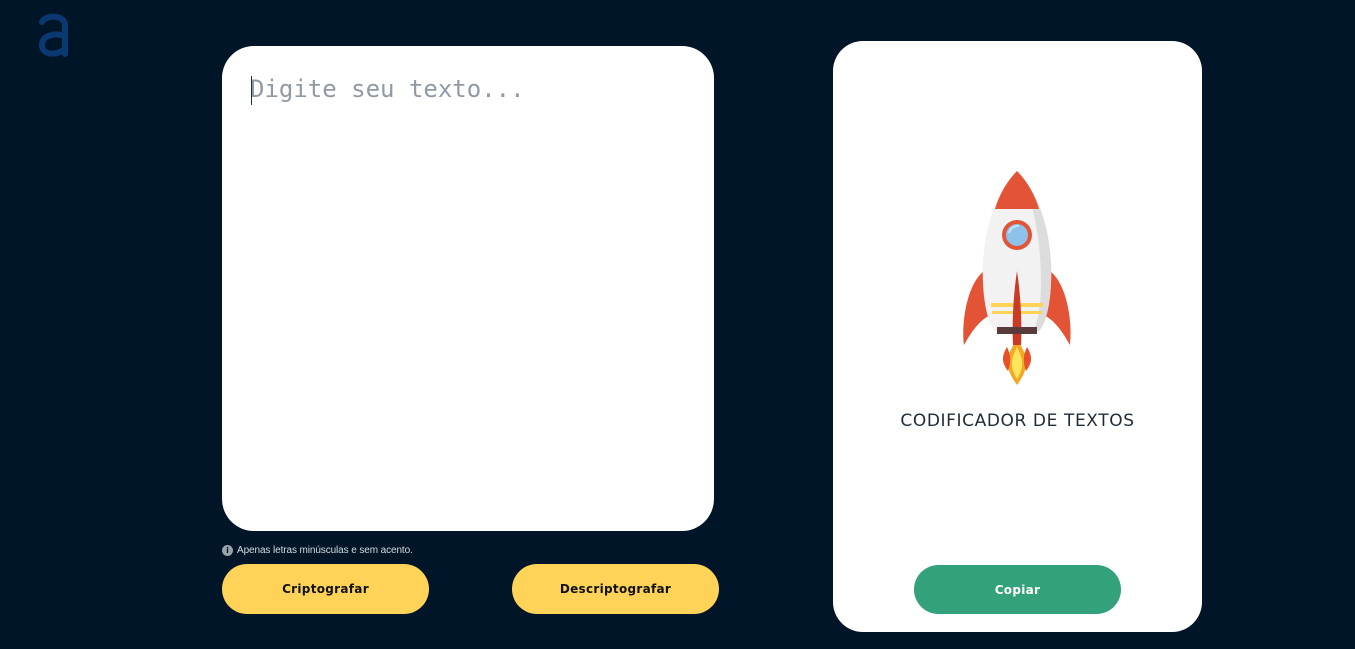 This screenshot has height=649, width=1355. What do you see at coordinates (54, 35) in the screenshot?
I see `alura-logo-icon` at bounding box center [54, 35].